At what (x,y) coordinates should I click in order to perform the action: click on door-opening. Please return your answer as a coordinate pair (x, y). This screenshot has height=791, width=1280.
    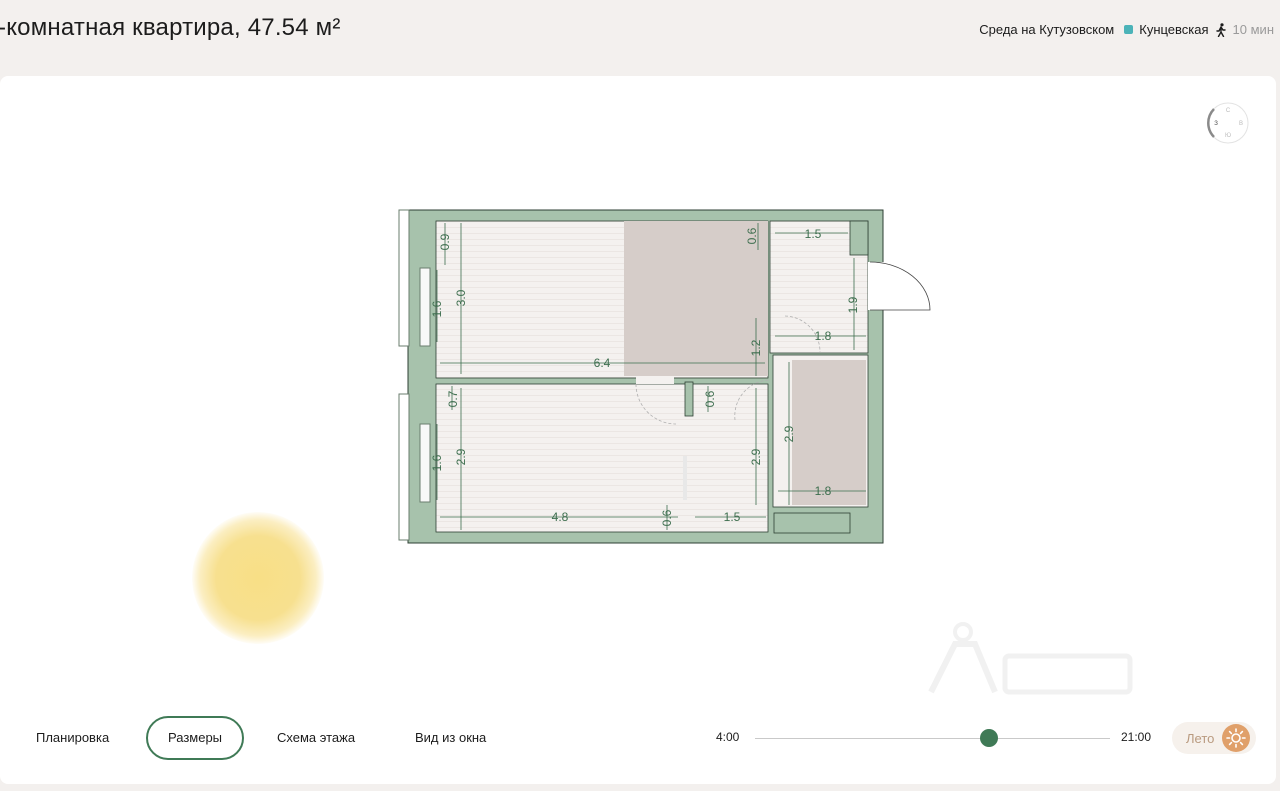
    Looking at the image, I should click on (655, 380).